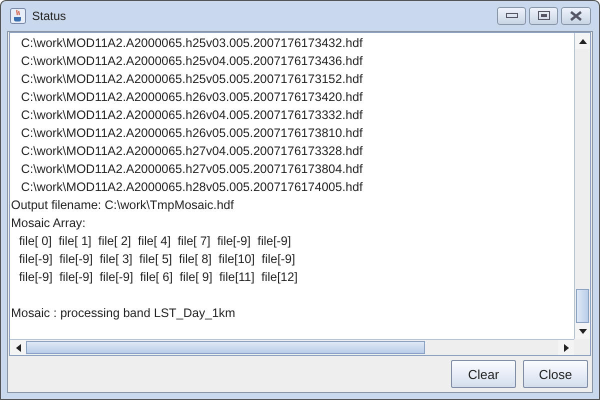 The width and height of the screenshot is (600, 400). I want to click on vertical-scrollbar, so click(582, 186).